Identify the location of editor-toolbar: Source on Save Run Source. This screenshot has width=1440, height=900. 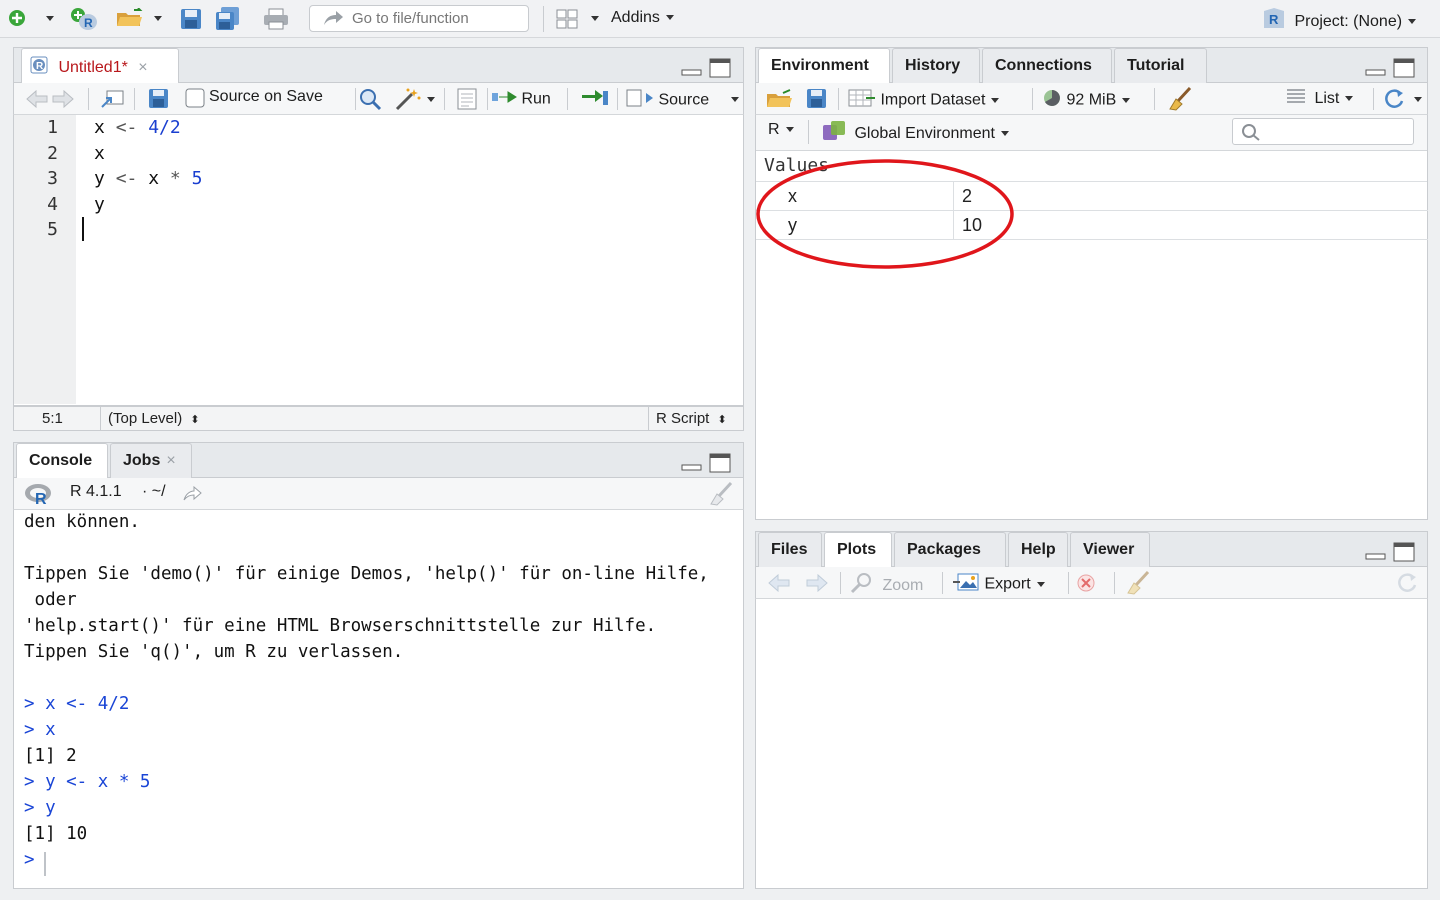
(378, 99).